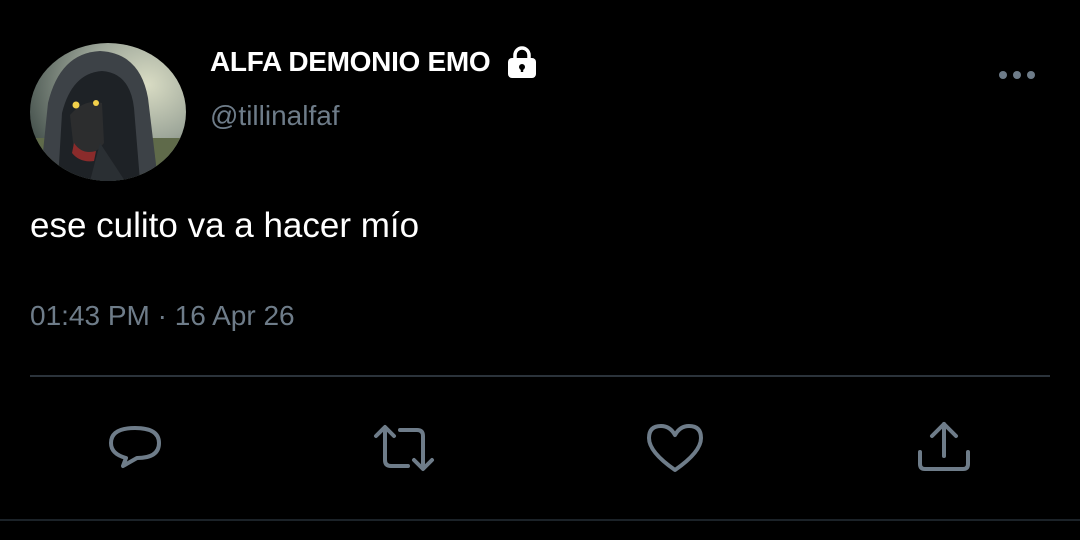 The width and height of the screenshot is (1080, 540). I want to click on hooded-wolf-avatar-image, so click(108, 112).